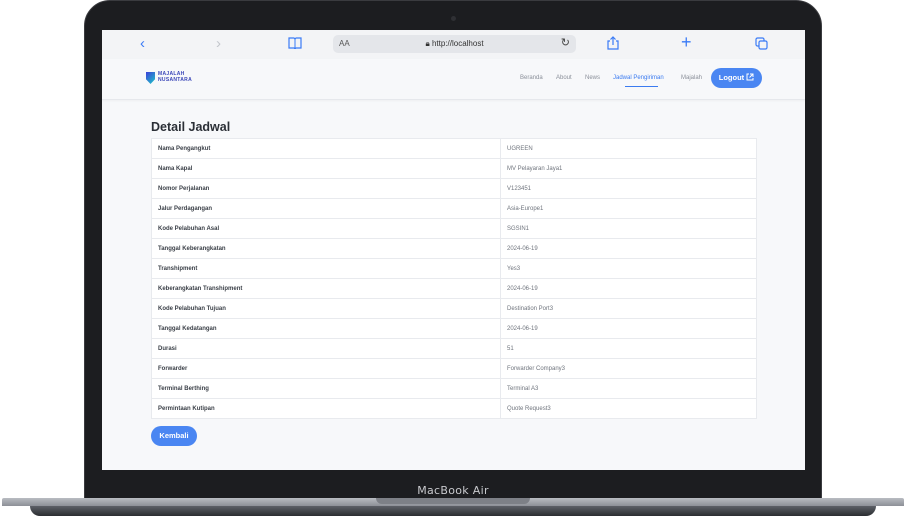 This screenshot has height=520, width=906. I want to click on base-bottom, so click(453, 511).